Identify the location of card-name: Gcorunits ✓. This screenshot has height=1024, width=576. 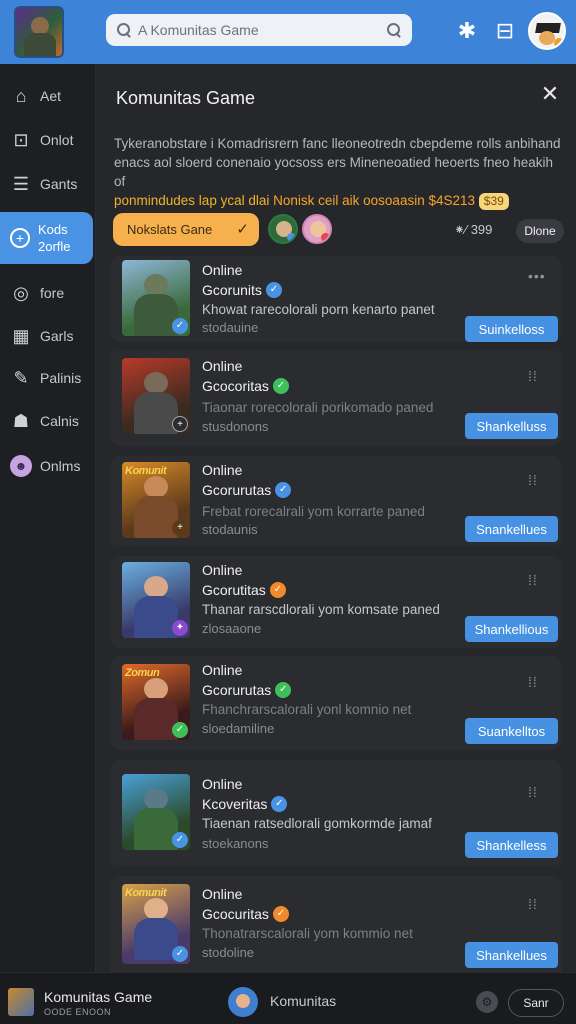
(242, 290).